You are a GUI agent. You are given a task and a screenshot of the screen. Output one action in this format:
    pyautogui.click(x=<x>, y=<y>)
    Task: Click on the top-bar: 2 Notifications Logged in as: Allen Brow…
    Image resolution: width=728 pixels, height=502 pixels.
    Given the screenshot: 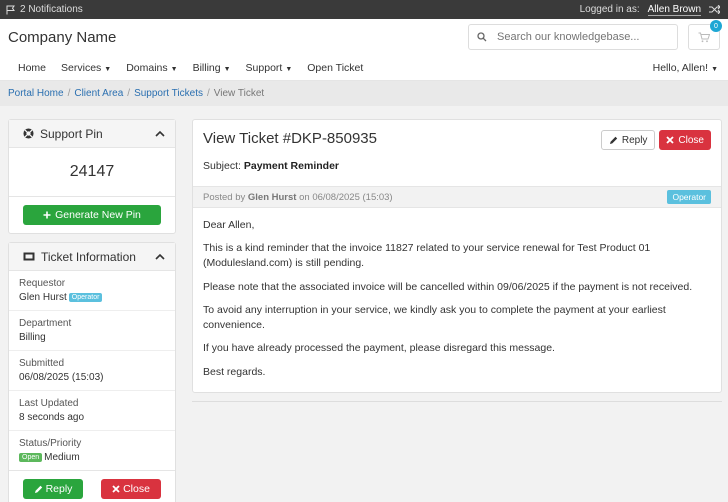 What is the action you would take?
    pyautogui.click(x=364, y=9)
    